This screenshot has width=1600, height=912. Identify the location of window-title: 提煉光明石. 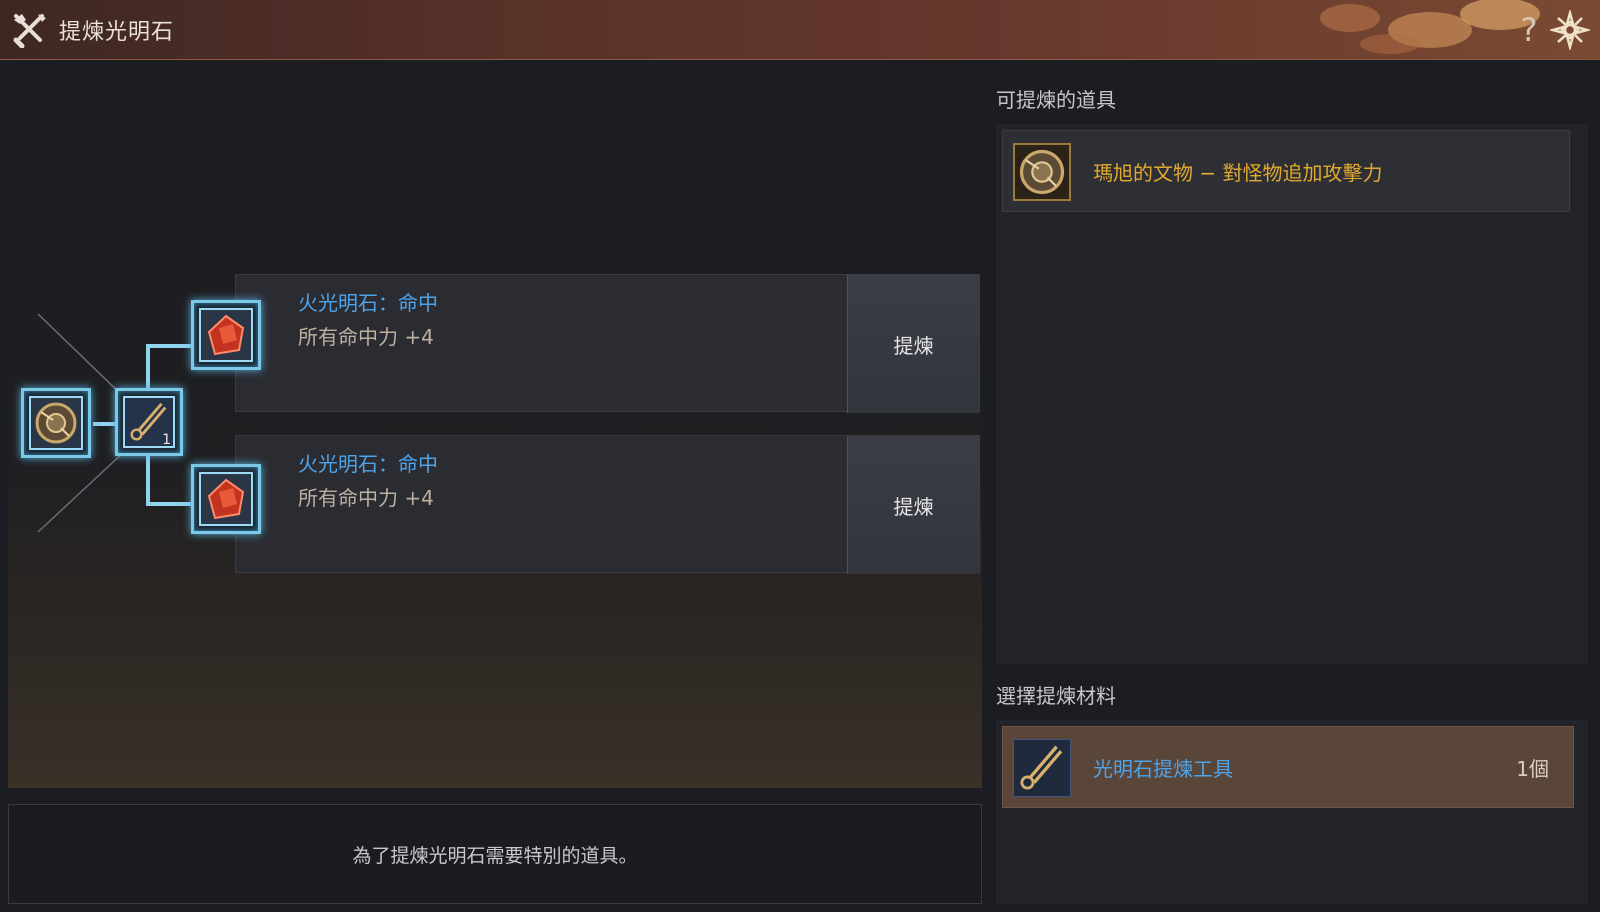
(117, 32).